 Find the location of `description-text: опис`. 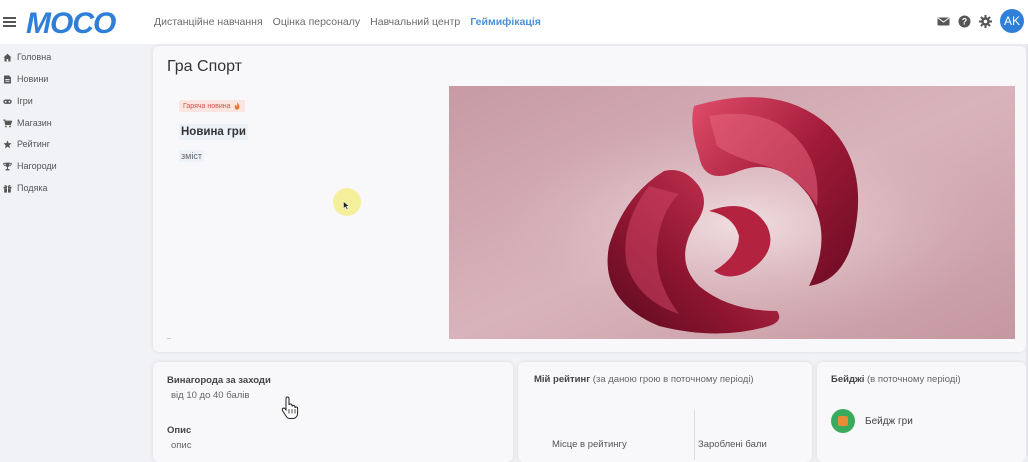

description-text: опис is located at coordinates (181, 445).